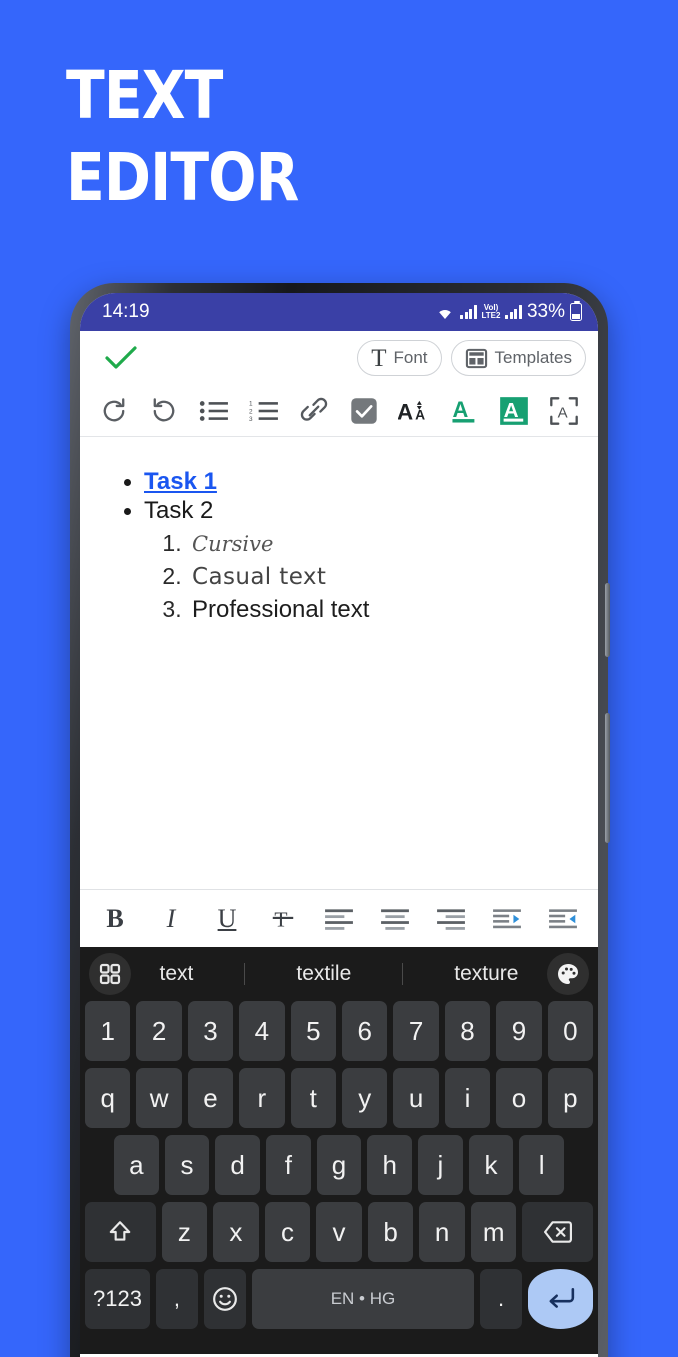  I want to click on bulleted-list-icon, so click(214, 411).